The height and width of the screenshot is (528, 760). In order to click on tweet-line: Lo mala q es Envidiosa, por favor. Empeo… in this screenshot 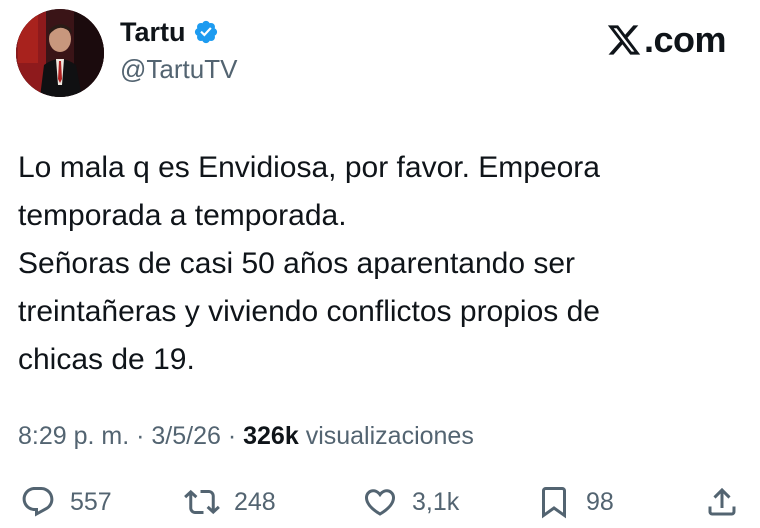, I will do `click(309, 167)`.